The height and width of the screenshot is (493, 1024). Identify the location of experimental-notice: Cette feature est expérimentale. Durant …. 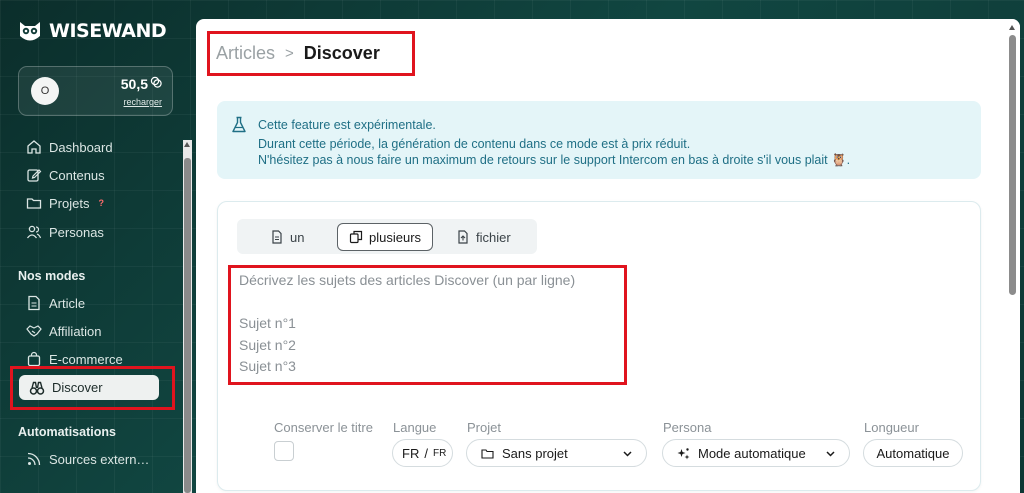
(599, 140).